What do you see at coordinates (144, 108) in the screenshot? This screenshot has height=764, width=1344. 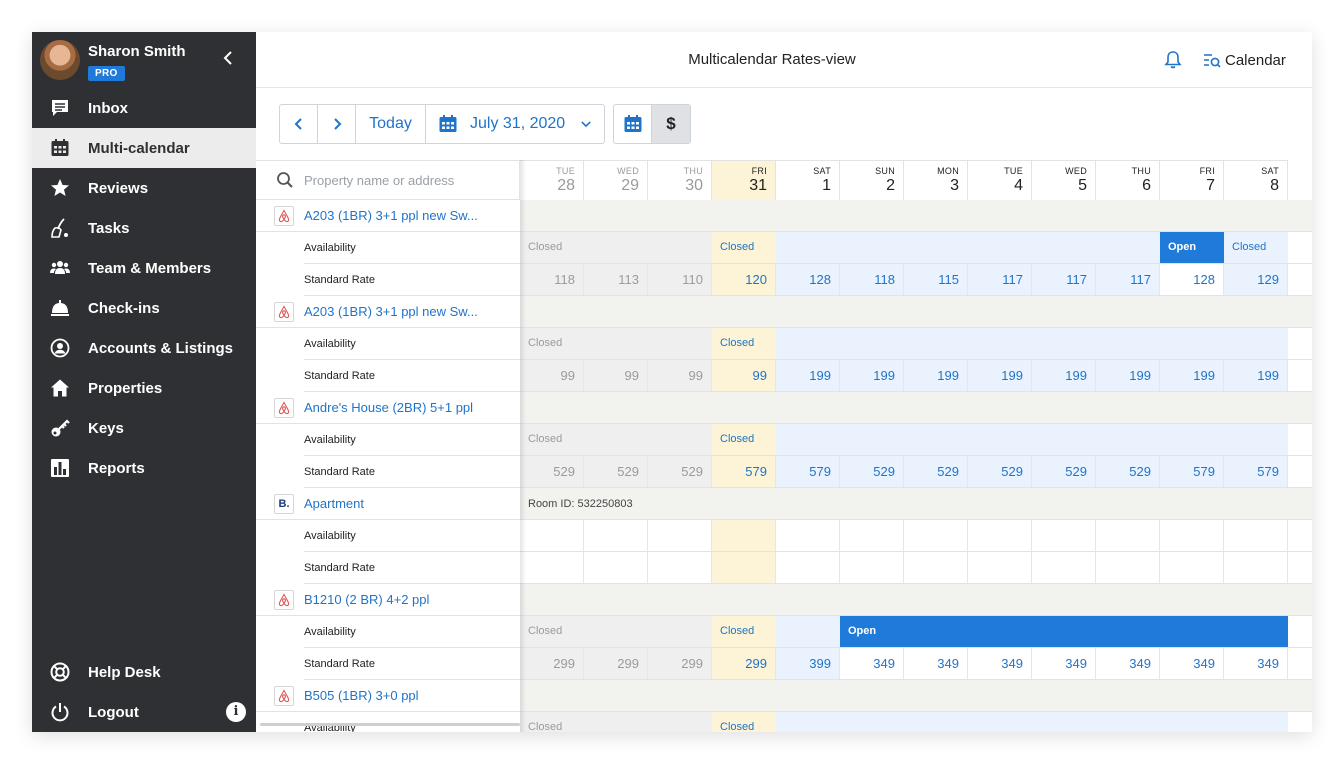 I see `sidebar-item-inbox: Inbox` at bounding box center [144, 108].